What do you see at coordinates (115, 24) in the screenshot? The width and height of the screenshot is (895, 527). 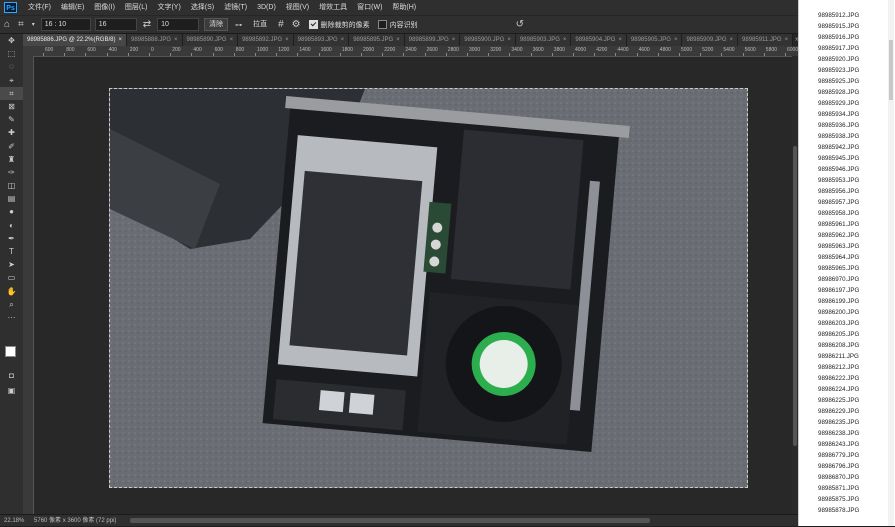 I see `width-input: 16` at bounding box center [115, 24].